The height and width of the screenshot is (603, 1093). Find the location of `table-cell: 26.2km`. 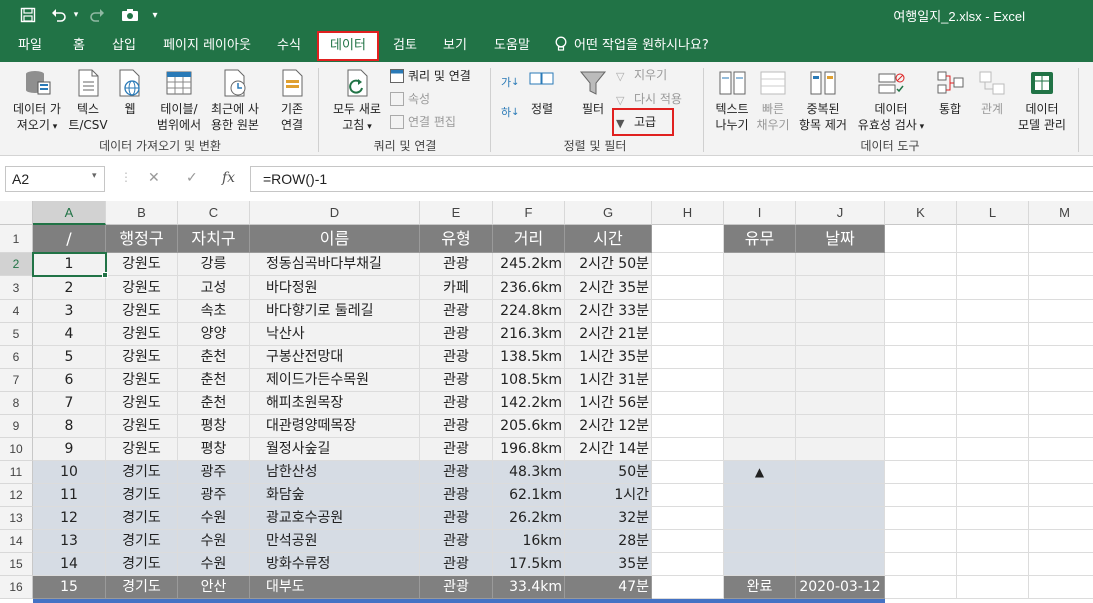

table-cell: 26.2km is located at coordinates (529, 518).